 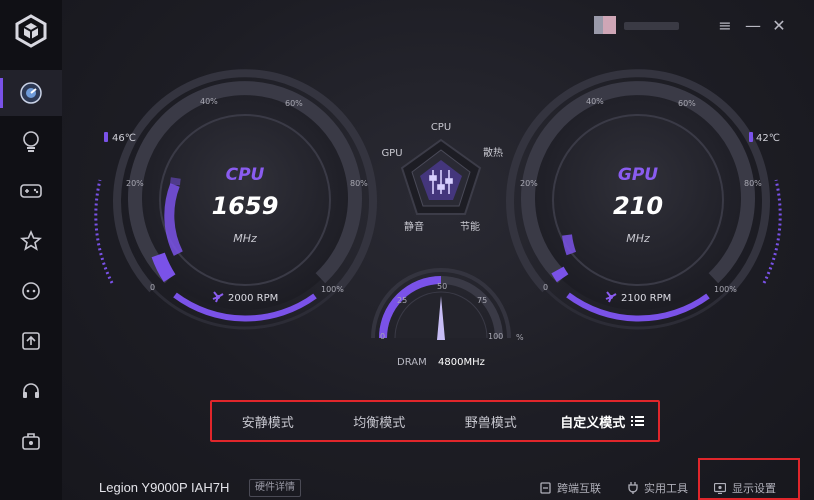 I want to click on app-logo, so click(x=31, y=31).